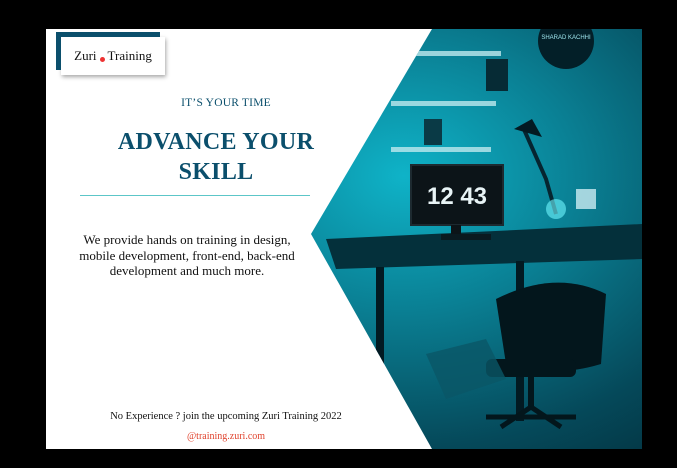 This screenshot has width=677, height=468. What do you see at coordinates (551, 327) in the screenshot?
I see `chair-back` at bounding box center [551, 327].